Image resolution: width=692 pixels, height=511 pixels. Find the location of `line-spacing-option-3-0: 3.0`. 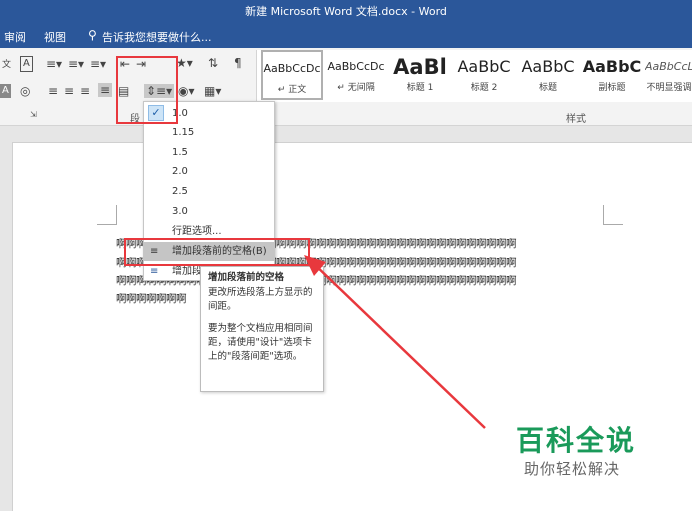

line-spacing-option-3-0: 3.0 is located at coordinates (209, 211).